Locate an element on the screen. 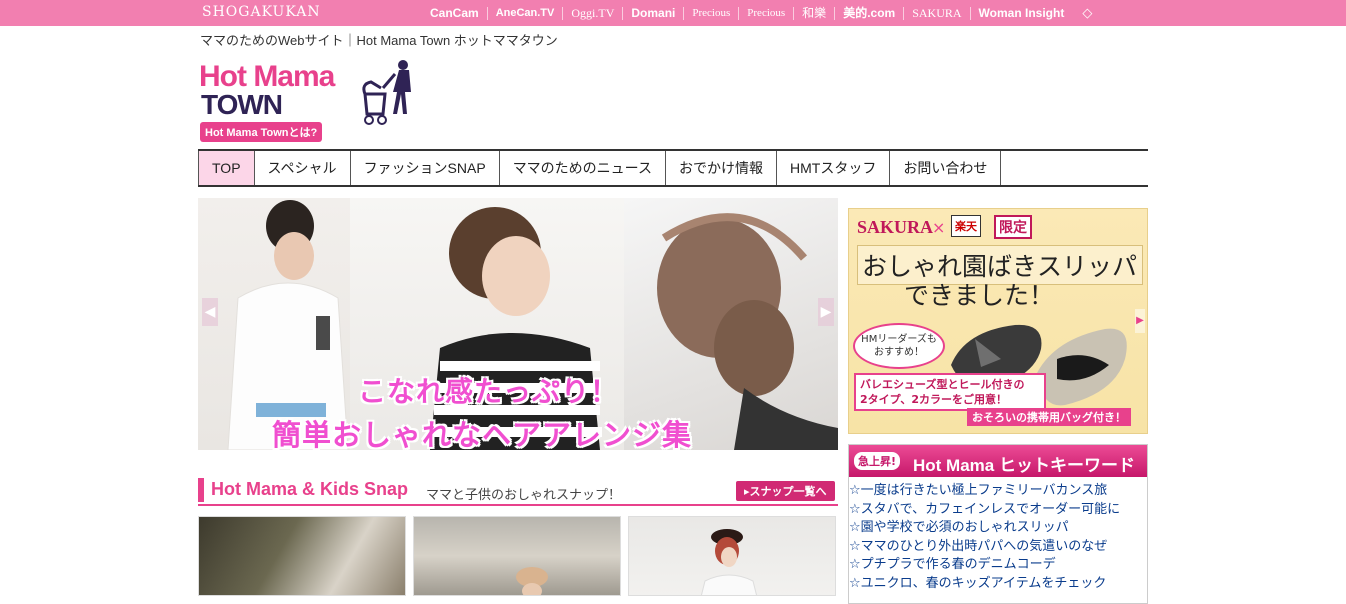  about-button: Hot Mama Townとは? is located at coordinates (261, 132).